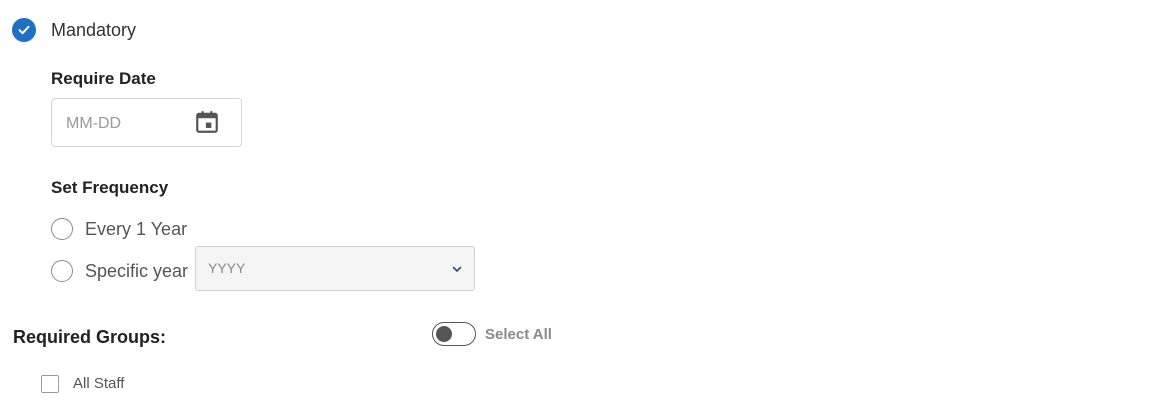 This screenshot has height=414, width=1164. What do you see at coordinates (94, 123) in the screenshot?
I see `date-placeholder: MM-DD` at bounding box center [94, 123].